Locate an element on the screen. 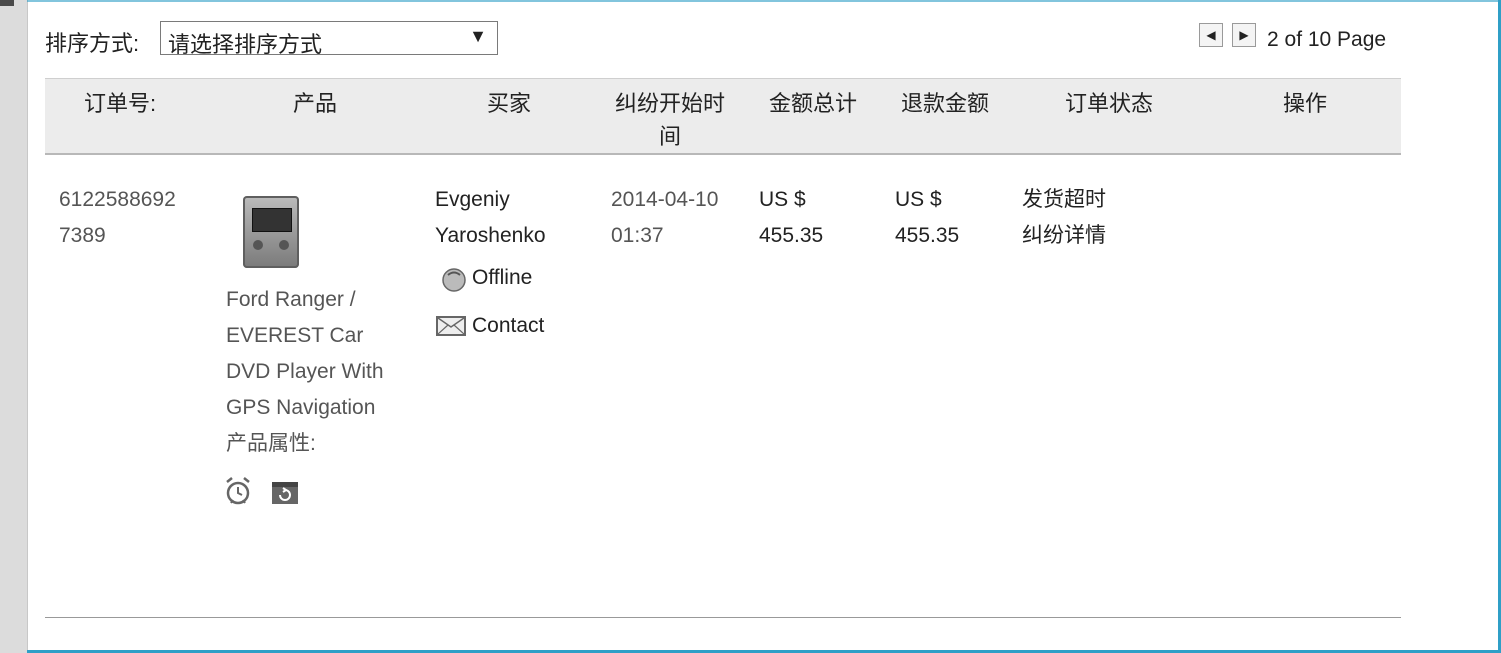  table-header: 订单号: 产品 买家 纠纷开始时 间 金额总计 退款金额 订单状态 操作 is located at coordinates (723, 116).